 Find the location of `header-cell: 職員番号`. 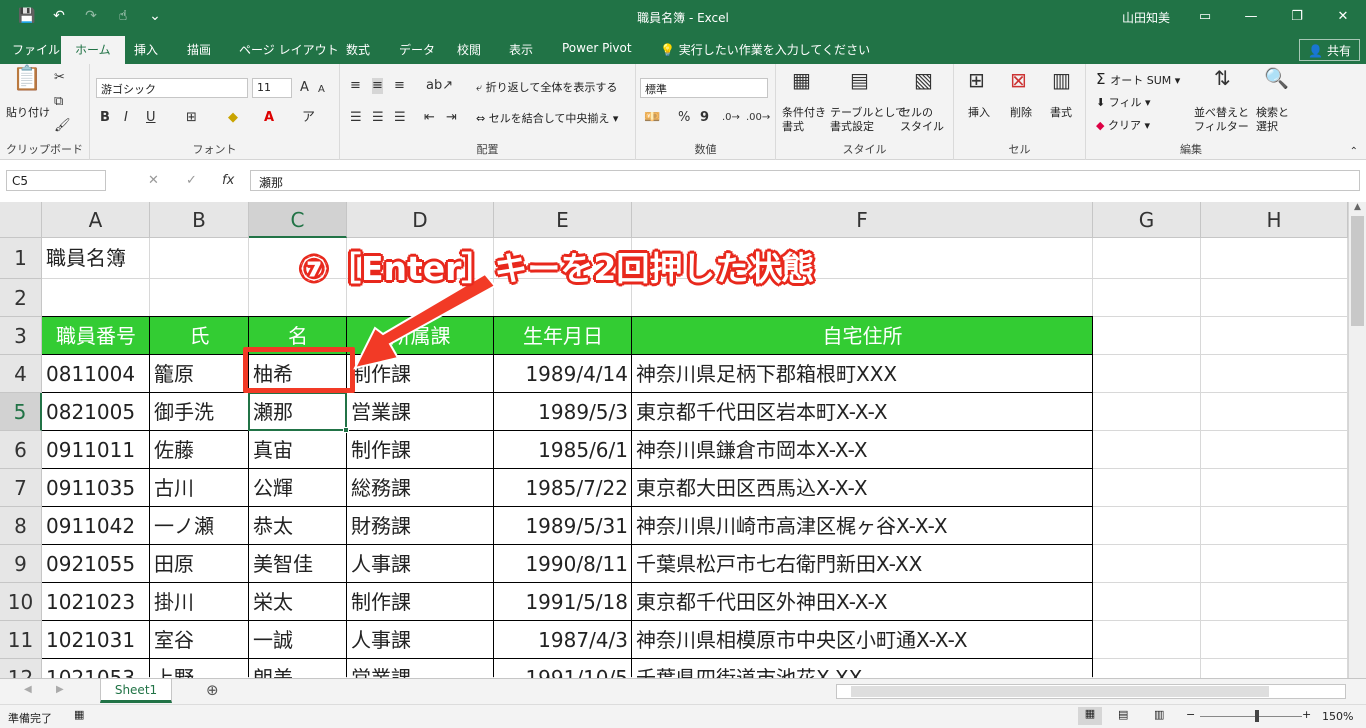

header-cell: 職員番号 is located at coordinates (96, 336).